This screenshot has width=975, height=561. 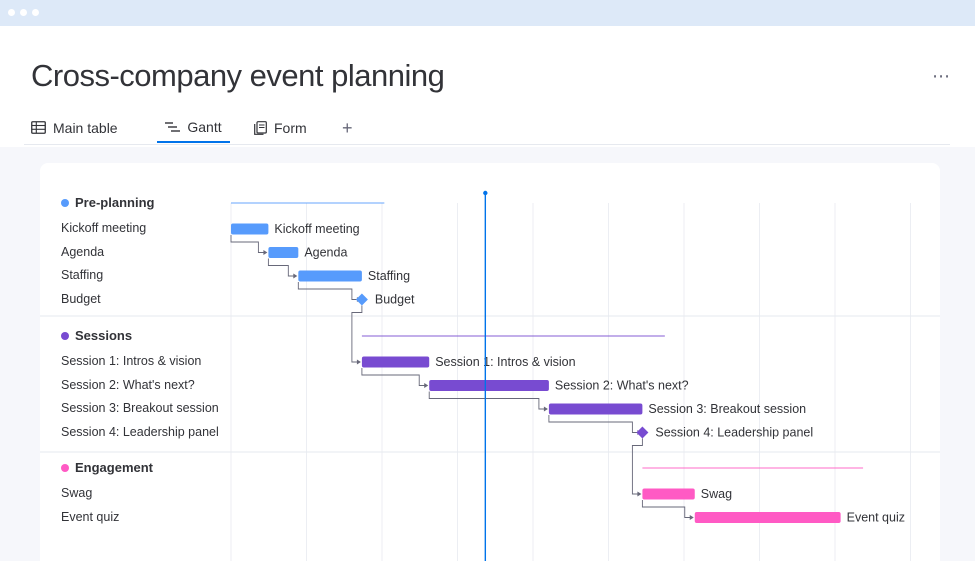 I want to click on task-row-label: Budget, so click(x=81, y=299).